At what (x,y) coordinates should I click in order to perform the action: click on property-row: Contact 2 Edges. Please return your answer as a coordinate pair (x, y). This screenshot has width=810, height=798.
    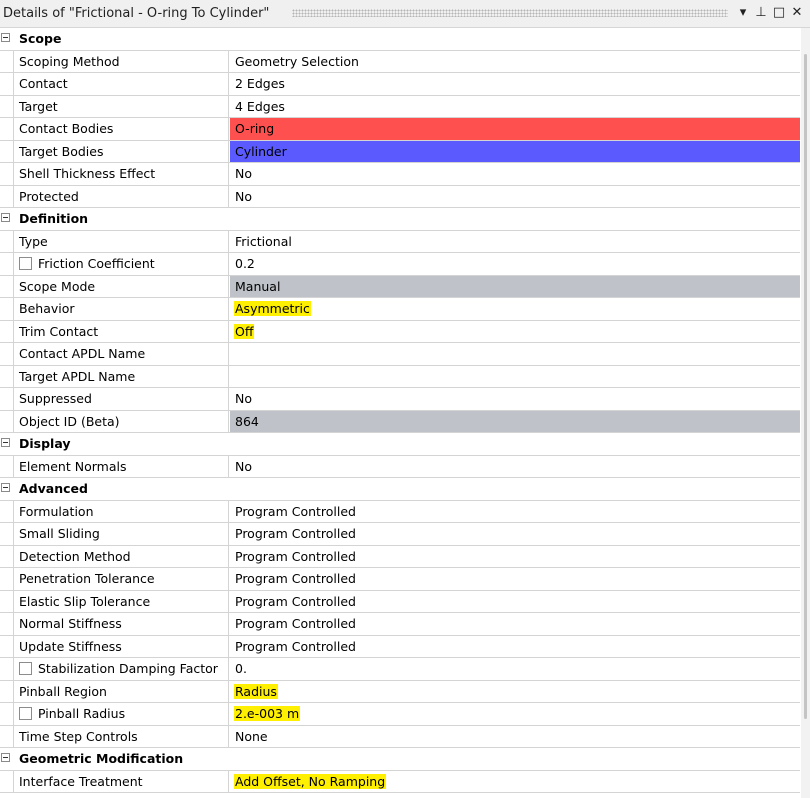
    Looking at the image, I should click on (400, 84).